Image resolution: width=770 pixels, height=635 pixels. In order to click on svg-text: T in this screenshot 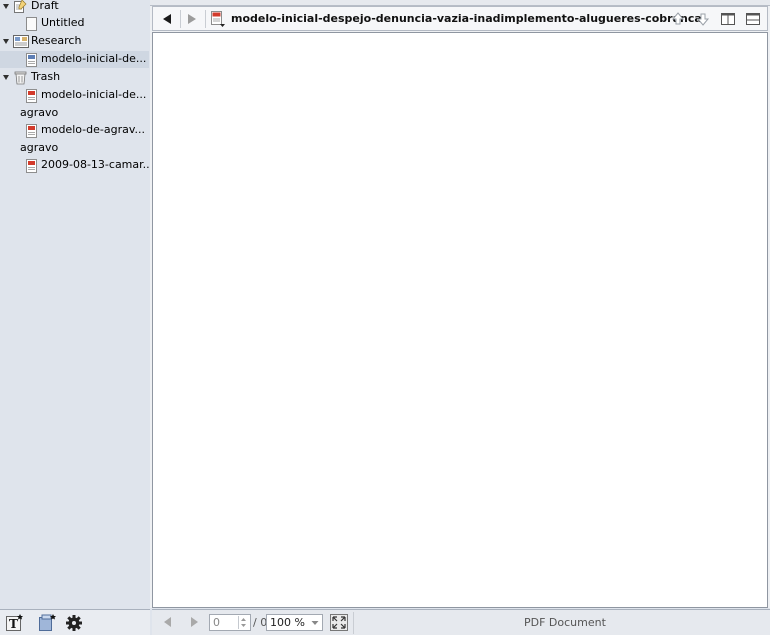, I will do `click(13, 624)`.